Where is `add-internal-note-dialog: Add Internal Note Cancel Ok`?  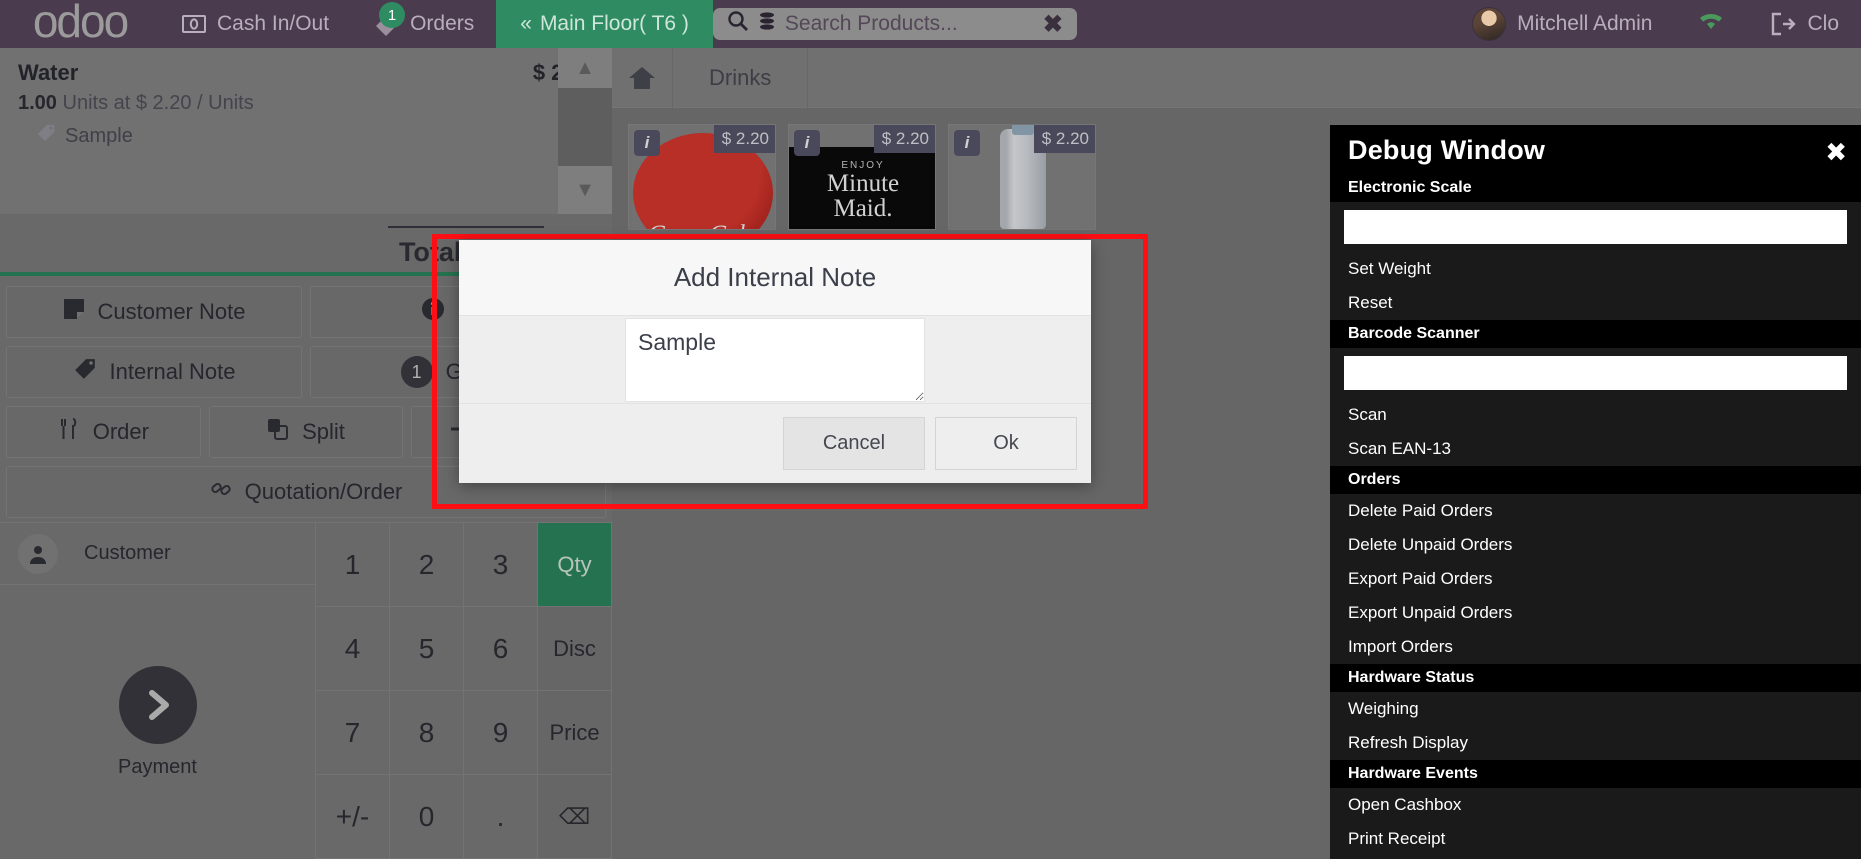
add-internal-note-dialog: Add Internal Note Cancel Ok is located at coordinates (775, 361).